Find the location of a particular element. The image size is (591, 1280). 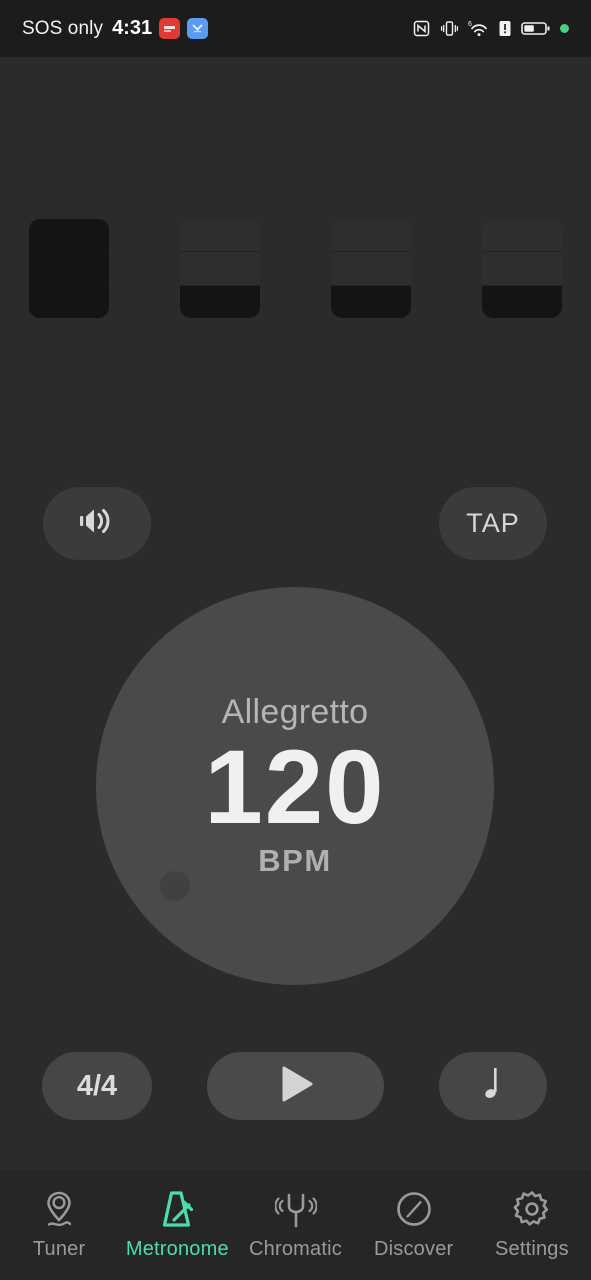

vibrate-icon is located at coordinates (449, 28).